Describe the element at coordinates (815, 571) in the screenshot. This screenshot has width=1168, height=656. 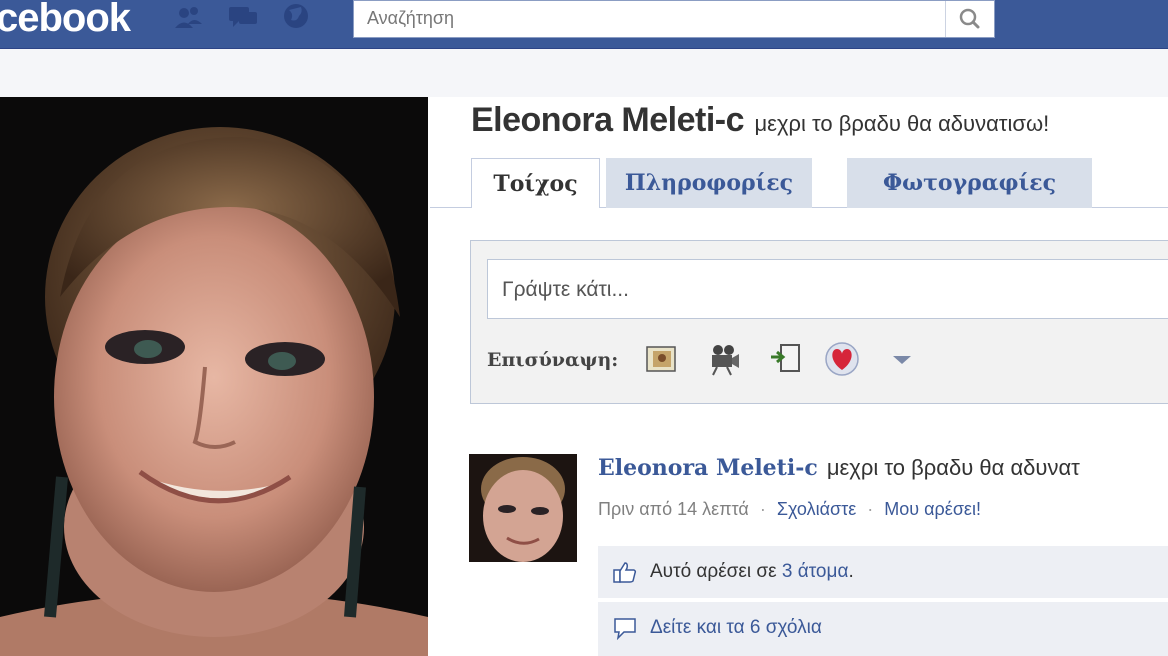
I see `likes-count-link: 3 άτομα` at that location.